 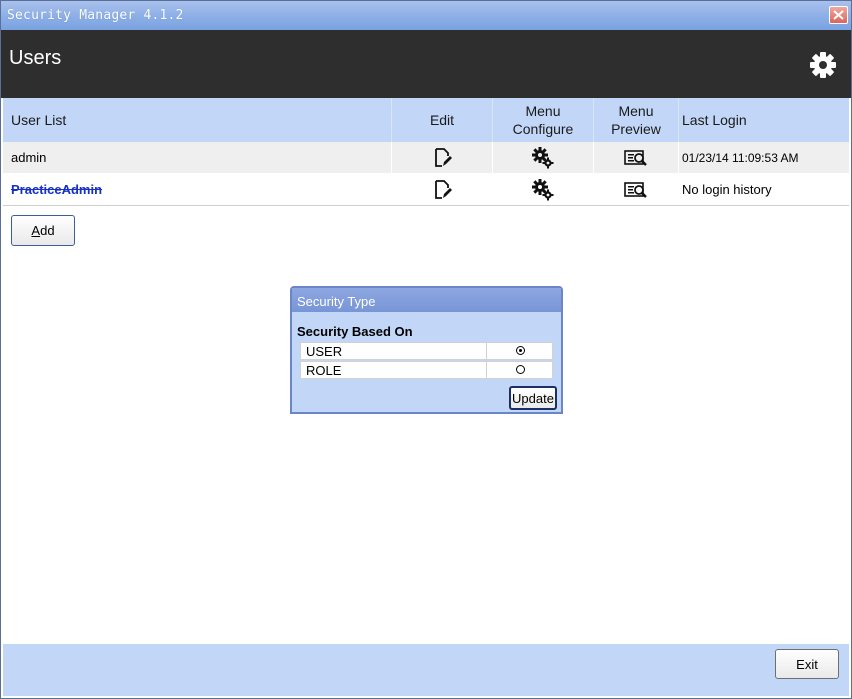 What do you see at coordinates (426, 670) in the screenshot?
I see `footer-bar: Exit` at bounding box center [426, 670].